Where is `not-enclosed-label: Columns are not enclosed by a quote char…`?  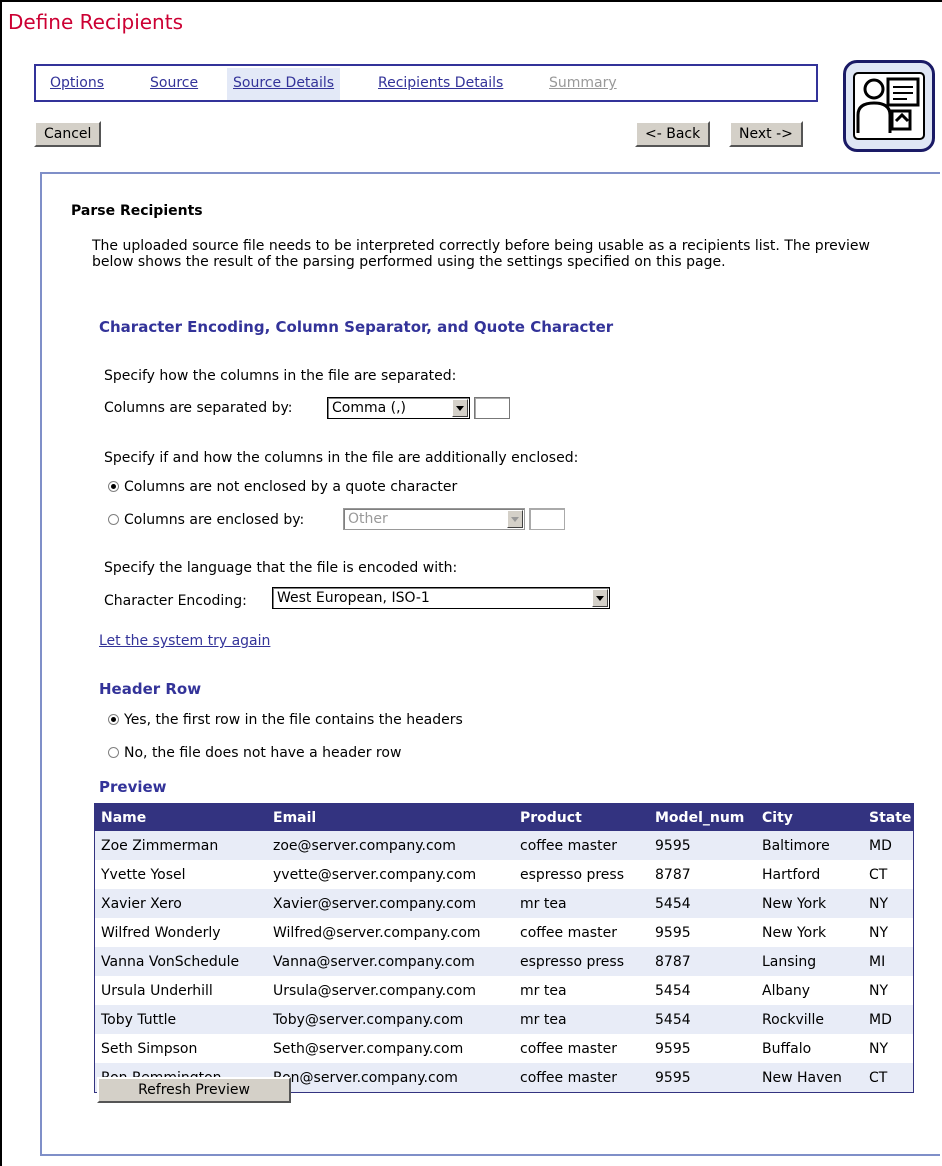
not-enclosed-label: Columns are not enclosed by a quote char… is located at coordinates (291, 487).